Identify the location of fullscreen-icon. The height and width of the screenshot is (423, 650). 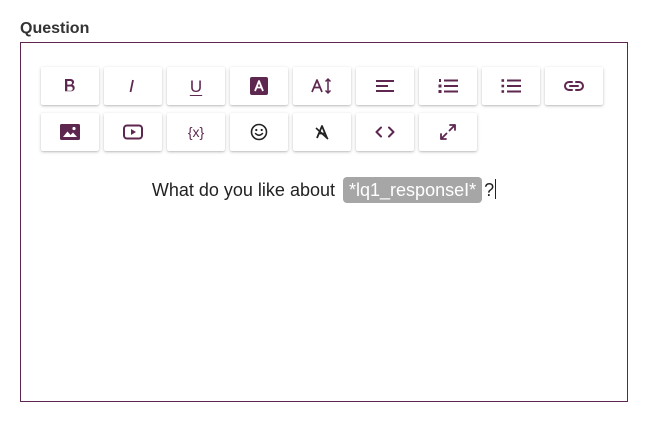
(448, 132).